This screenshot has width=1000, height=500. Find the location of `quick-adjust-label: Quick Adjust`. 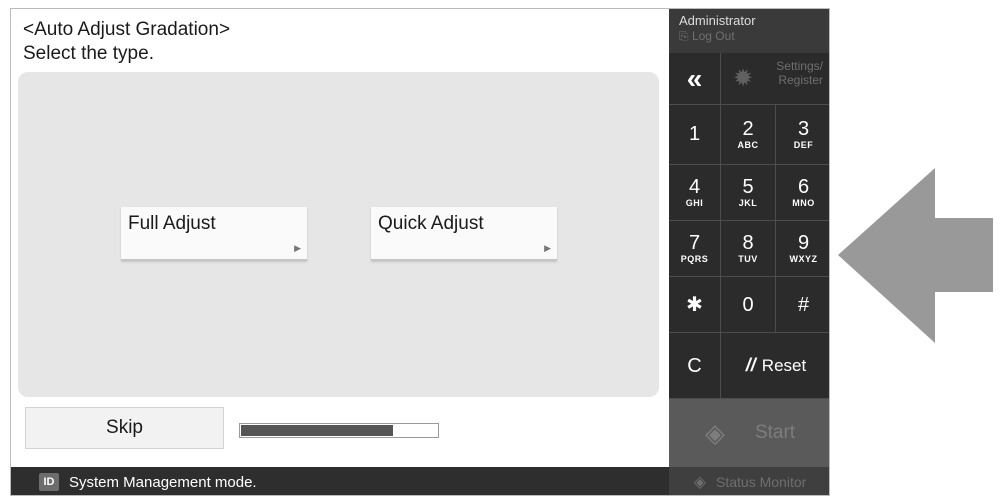

quick-adjust-label: Quick Adjust is located at coordinates (431, 223).